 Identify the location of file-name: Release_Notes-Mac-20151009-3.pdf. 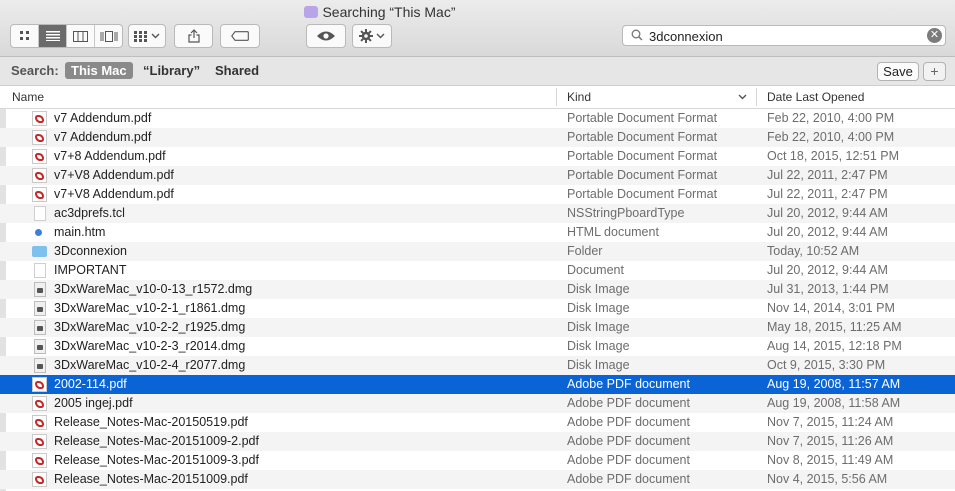
(156, 460).